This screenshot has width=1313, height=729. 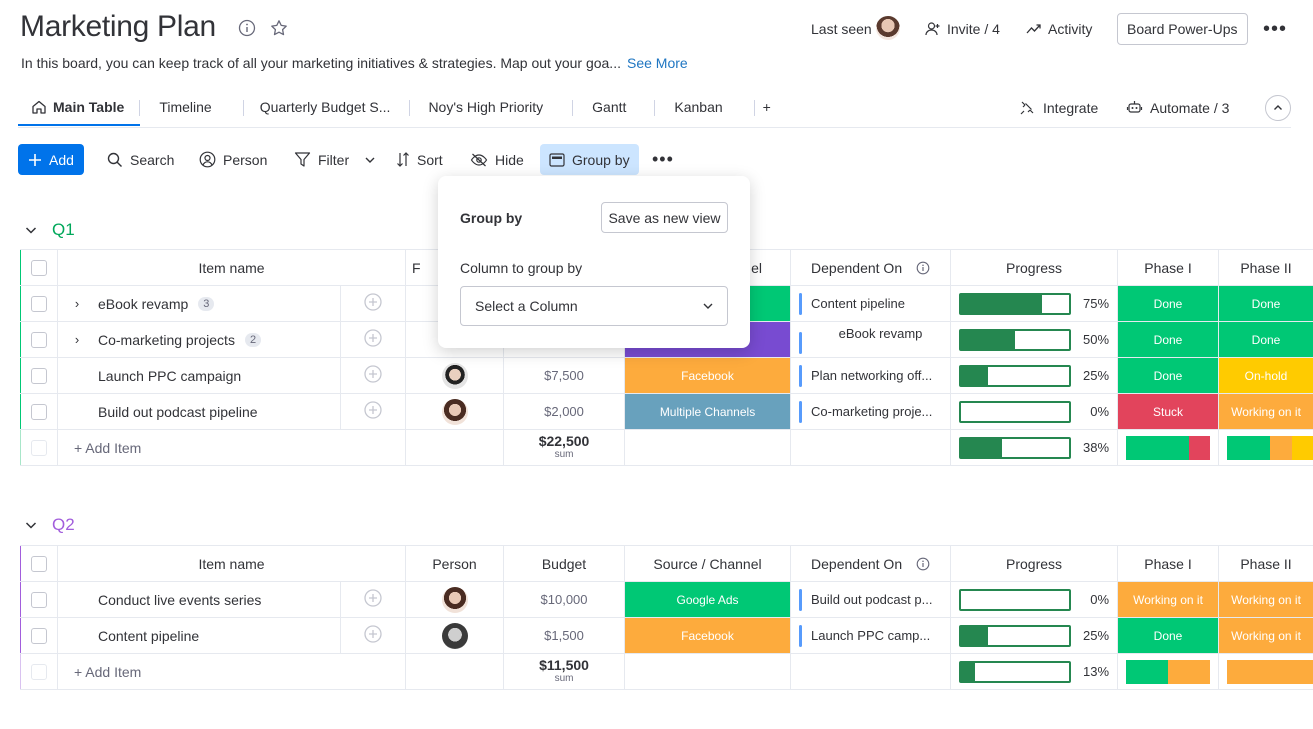 What do you see at coordinates (192, 110) in the screenshot?
I see `tab-timeline: Timeline` at bounding box center [192, 110].